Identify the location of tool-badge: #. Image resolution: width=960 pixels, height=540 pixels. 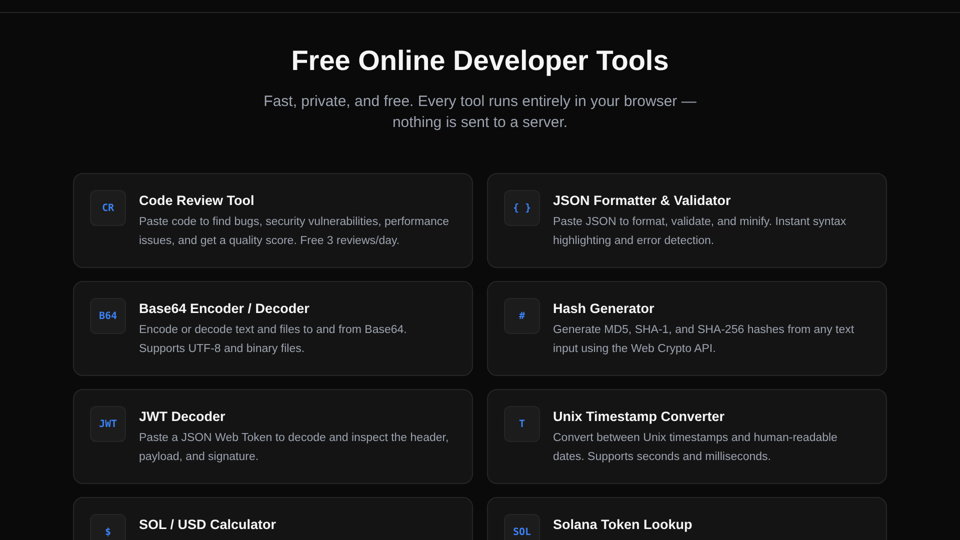
(522, 316).